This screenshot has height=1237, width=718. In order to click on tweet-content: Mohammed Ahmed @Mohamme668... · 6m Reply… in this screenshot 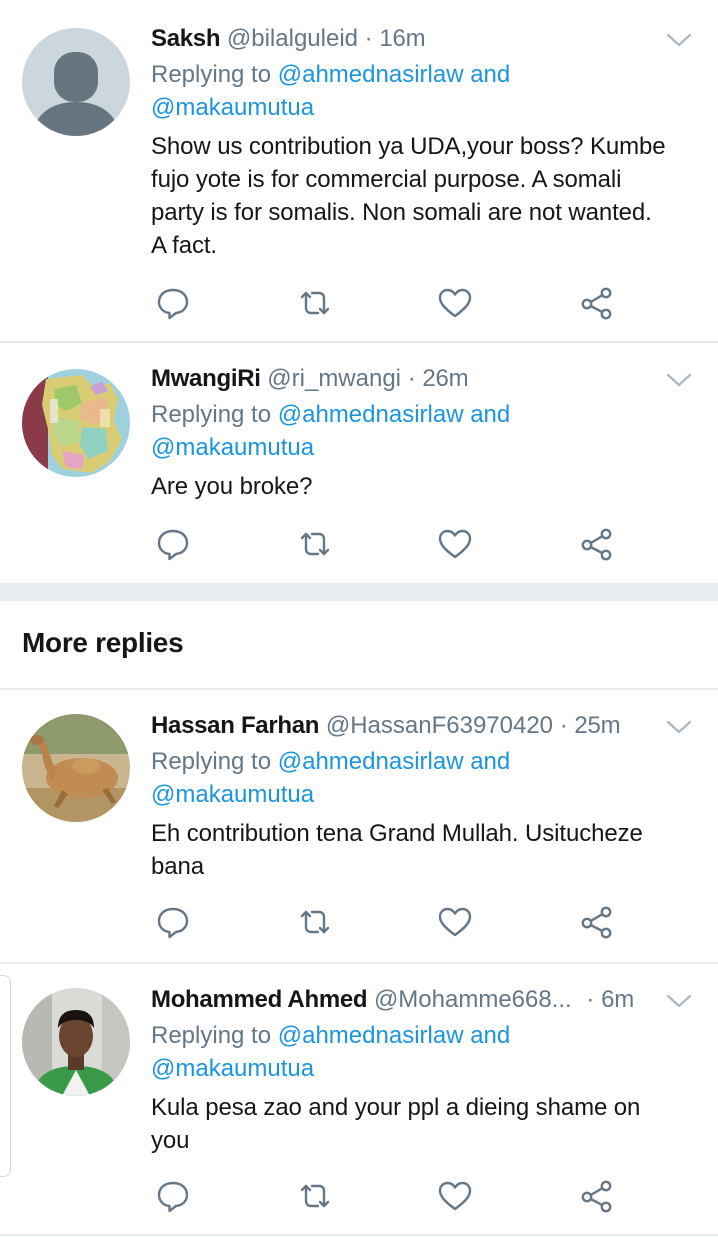, I will do `click(422, 1069)`.